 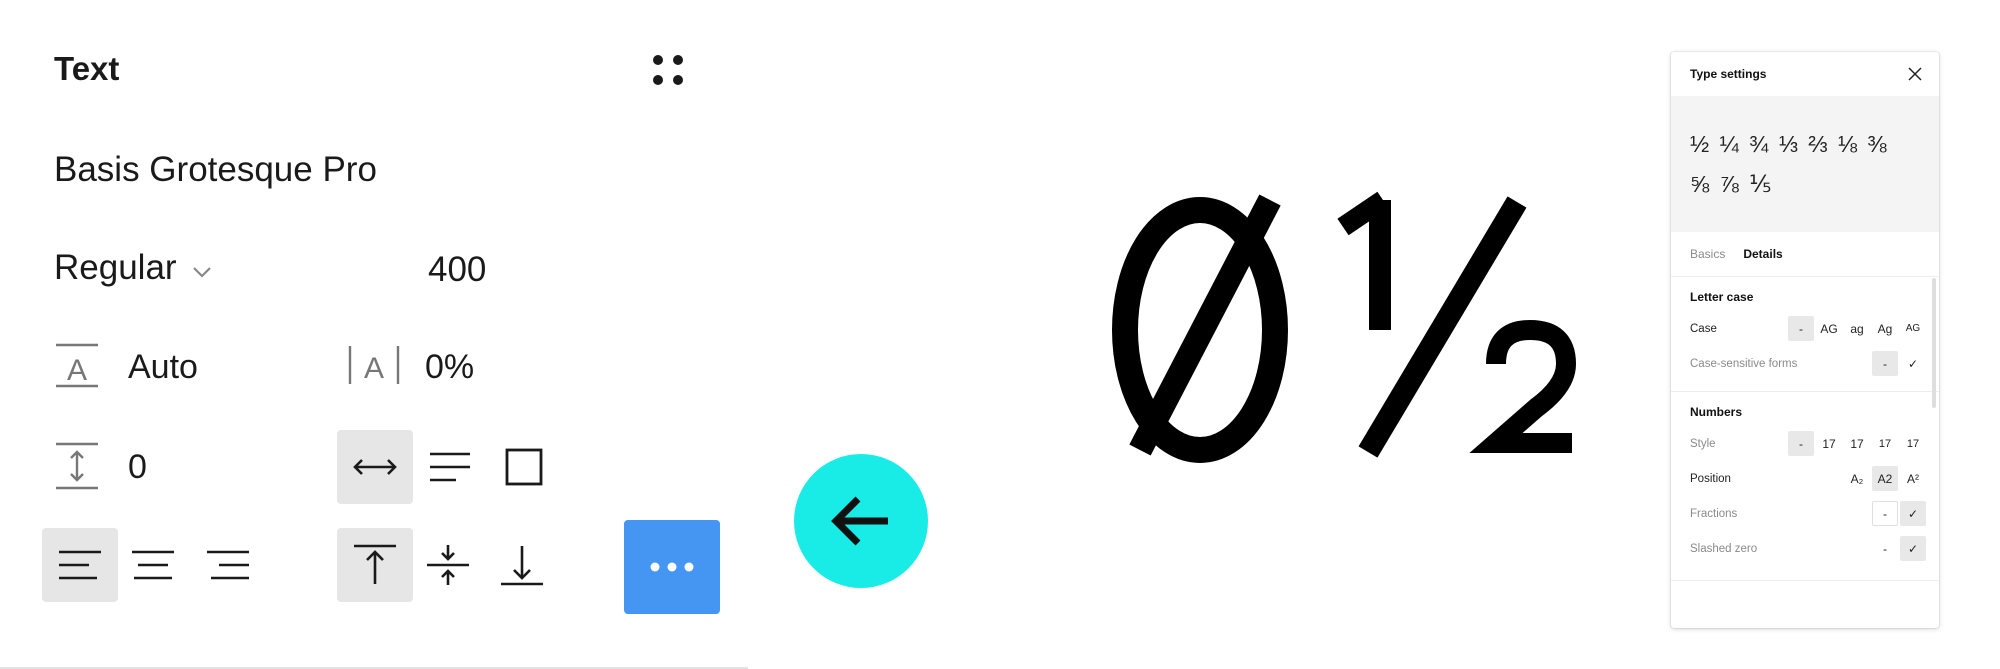 I want to click on align-center-button, so click(x=153, y=565).